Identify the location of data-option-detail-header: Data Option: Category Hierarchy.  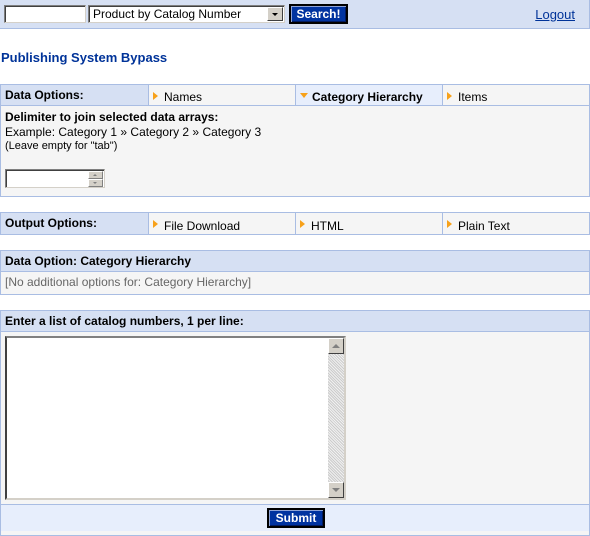
(295, 261).